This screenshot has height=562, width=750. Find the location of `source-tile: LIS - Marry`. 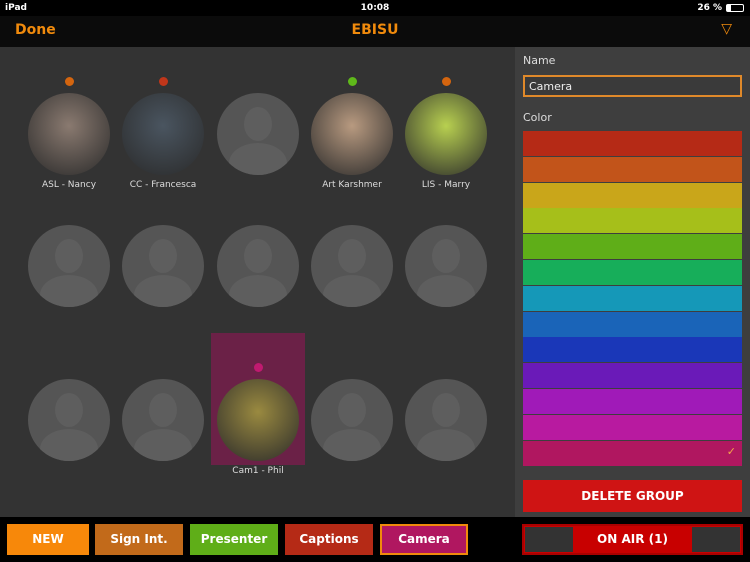

source-tile: LIS - Marry is located at coordinates (446, 118).